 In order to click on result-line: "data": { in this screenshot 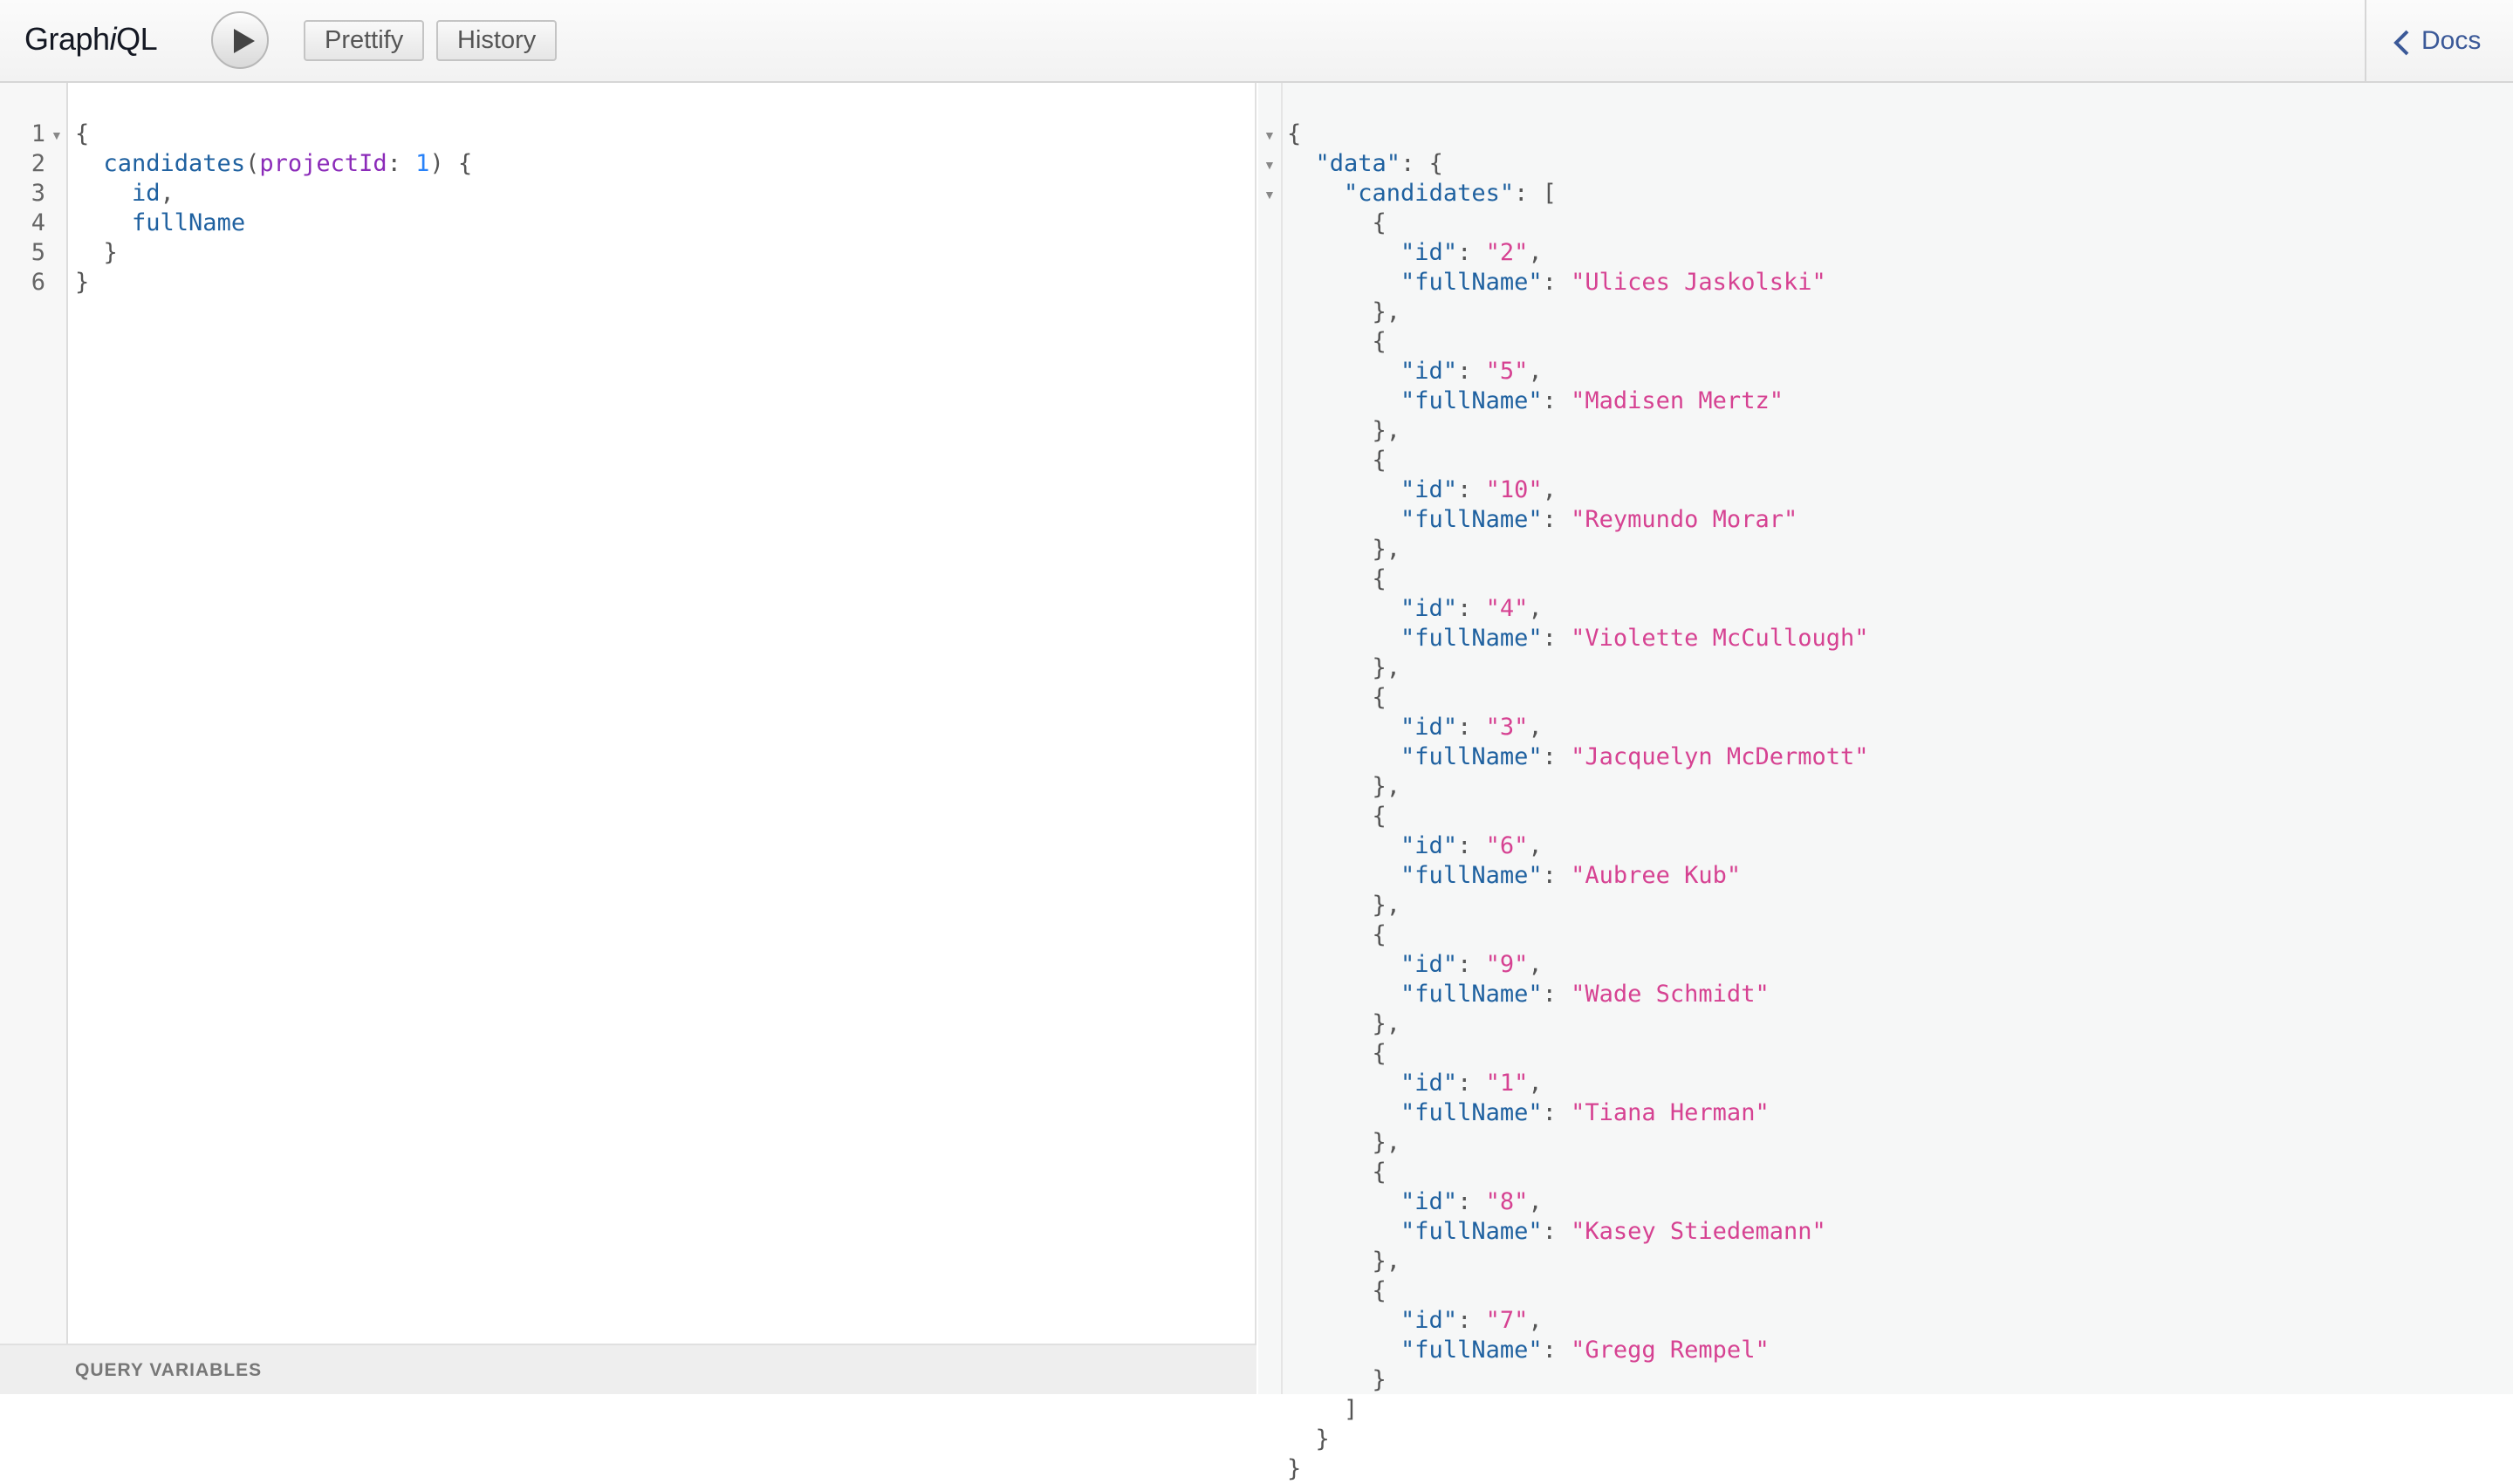, I will do `click(1379, 163)`.